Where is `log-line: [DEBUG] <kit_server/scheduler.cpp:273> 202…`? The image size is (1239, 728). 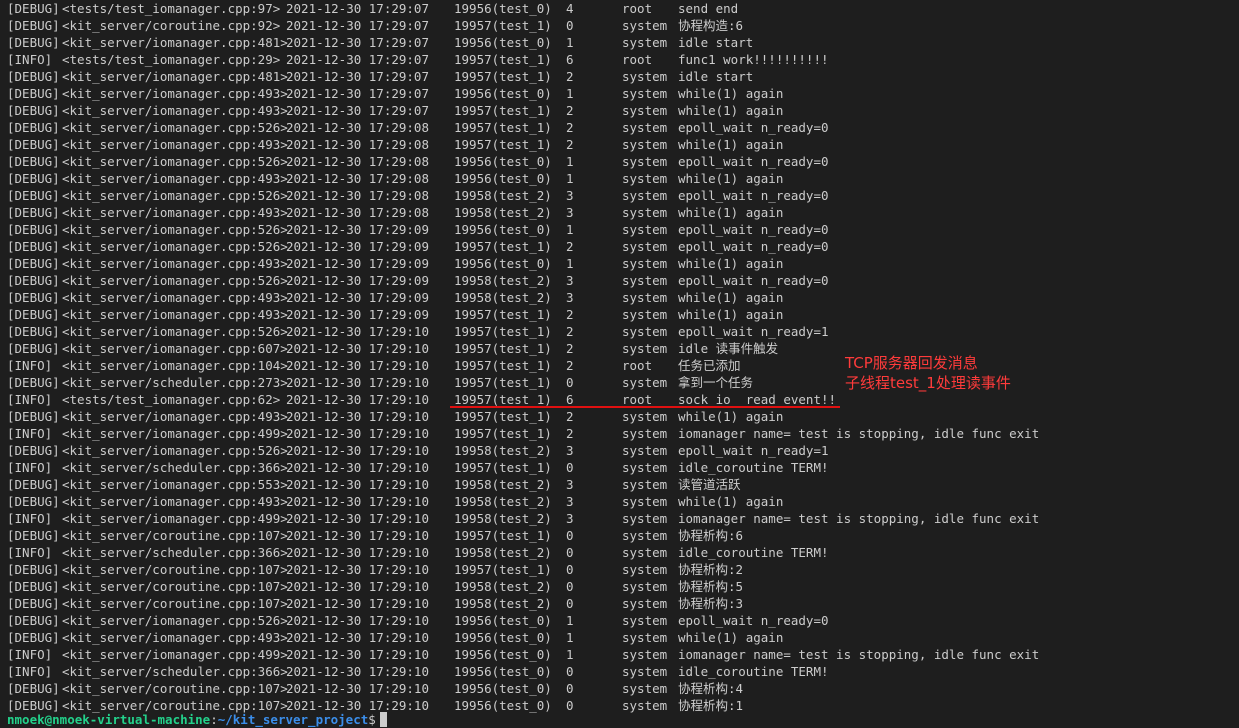 log-line: [DEBUG] <kit_server/scheduler.cpp:273> 202… is located at coordinates (619, 382).